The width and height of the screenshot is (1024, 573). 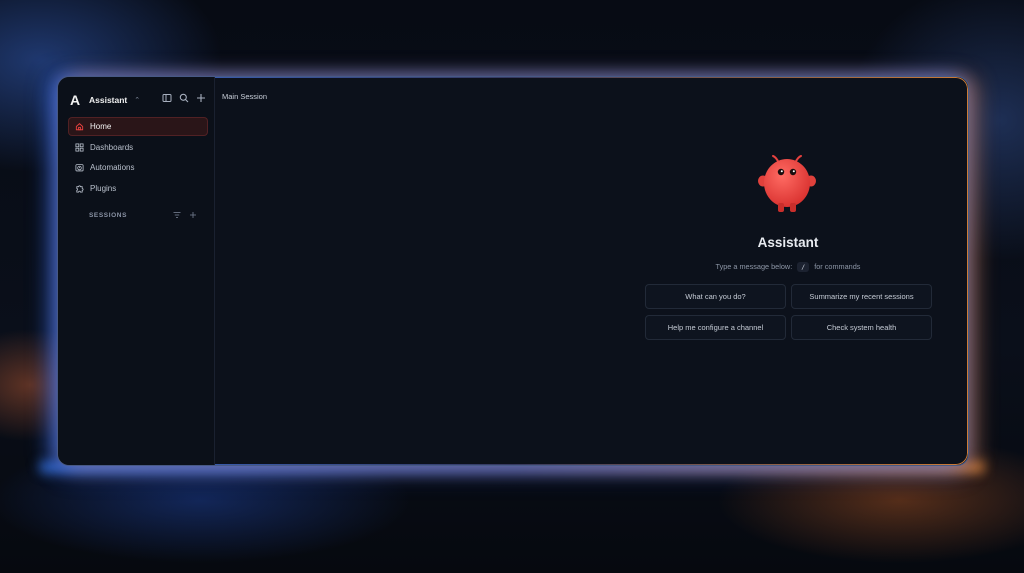 What do you see at coordinates (753, 266) in the screenshot?
I see `hint-prefix: Type a message below` at bounding box center [753, 266].